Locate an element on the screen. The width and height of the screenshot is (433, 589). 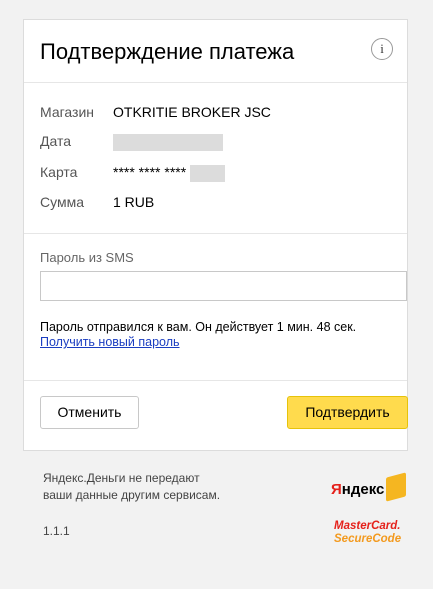
card-header: Подтверждение платежа i is located at coordinates (215, 51).